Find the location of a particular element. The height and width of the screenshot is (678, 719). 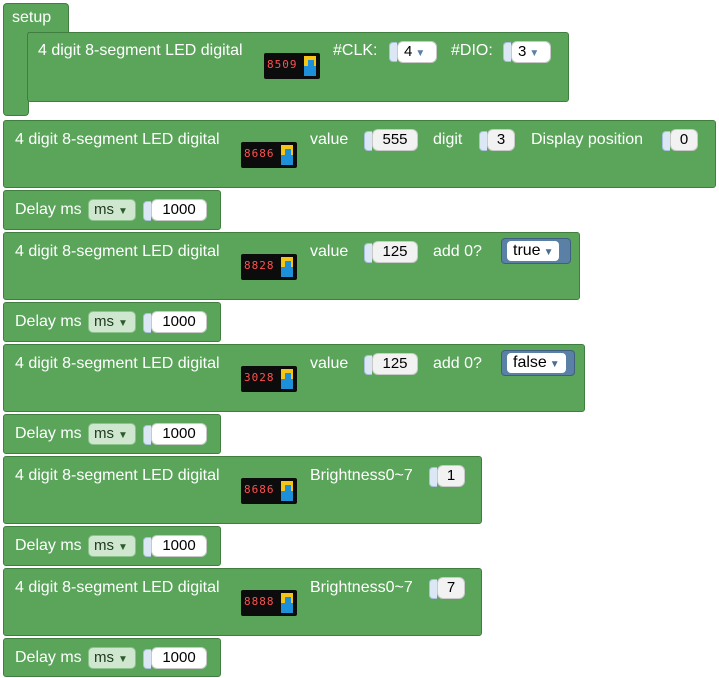

dio-select: 3 ▼ is located at coordinates (531, 52).